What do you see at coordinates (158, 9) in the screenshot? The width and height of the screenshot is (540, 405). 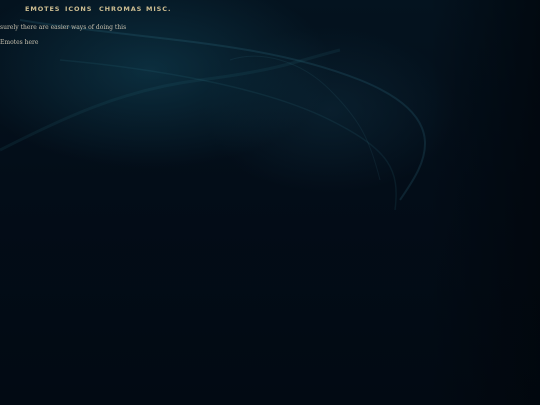 I see `tab-misc: MISC.` at bounding box center [158, 9].